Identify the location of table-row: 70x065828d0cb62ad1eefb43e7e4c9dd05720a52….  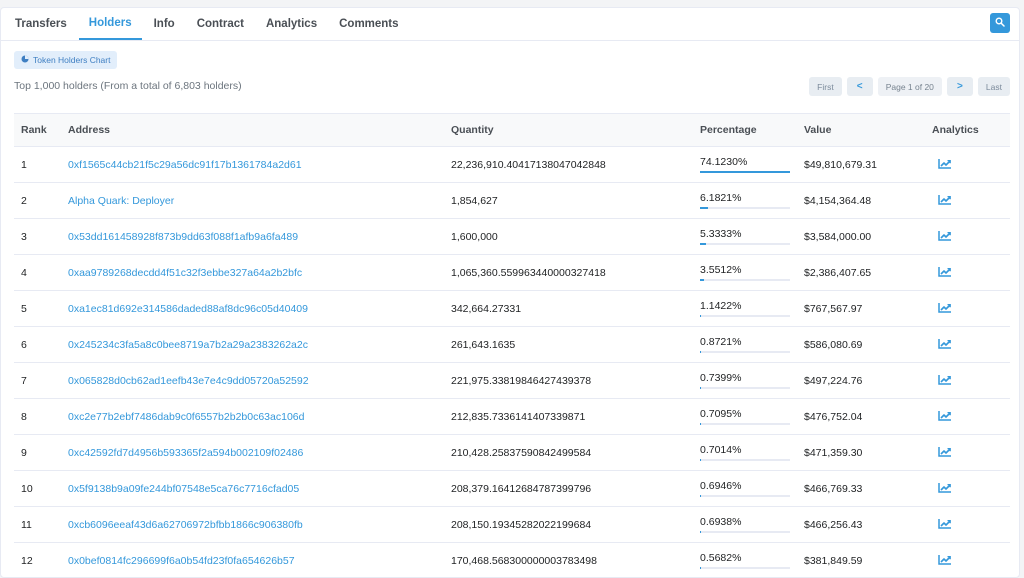
(512, 381).